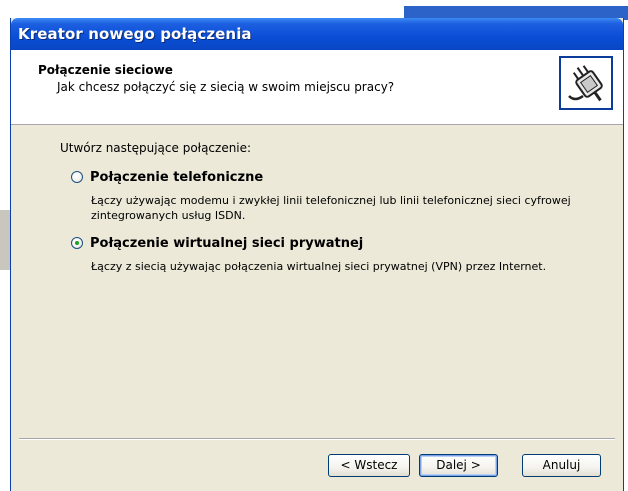 The image size is (628, 491). I want to click on radio-dialup, so click(77, 177).